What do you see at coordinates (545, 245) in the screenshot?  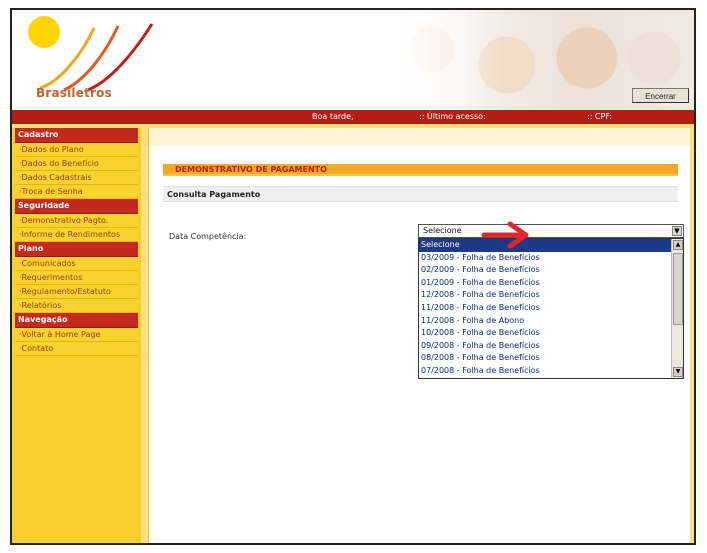 I see `dropdown-option: Selecione` at bounding box center [545, 245].